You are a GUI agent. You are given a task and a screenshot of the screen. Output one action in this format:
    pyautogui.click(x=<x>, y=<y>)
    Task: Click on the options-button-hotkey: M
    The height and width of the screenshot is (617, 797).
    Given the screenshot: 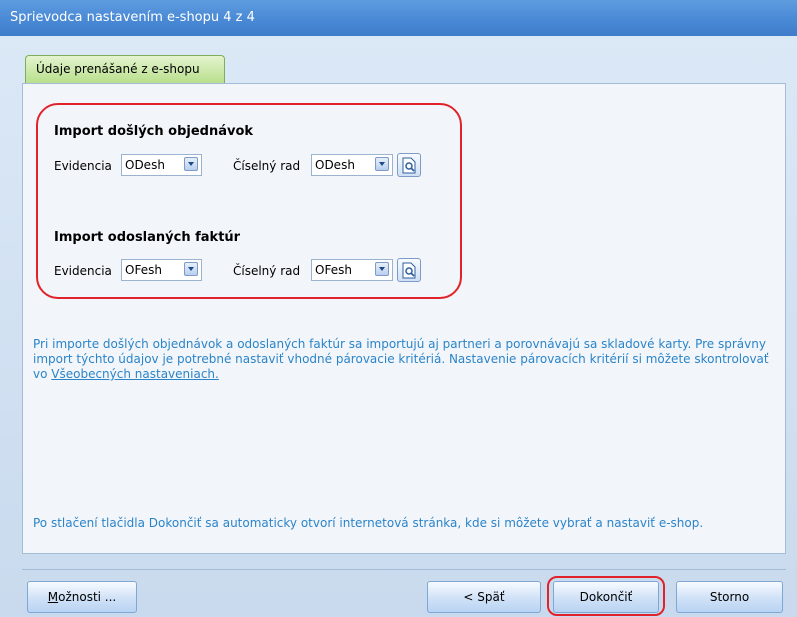 What is the action you would take?
    pyautogui.click(x=53, y=597)
    